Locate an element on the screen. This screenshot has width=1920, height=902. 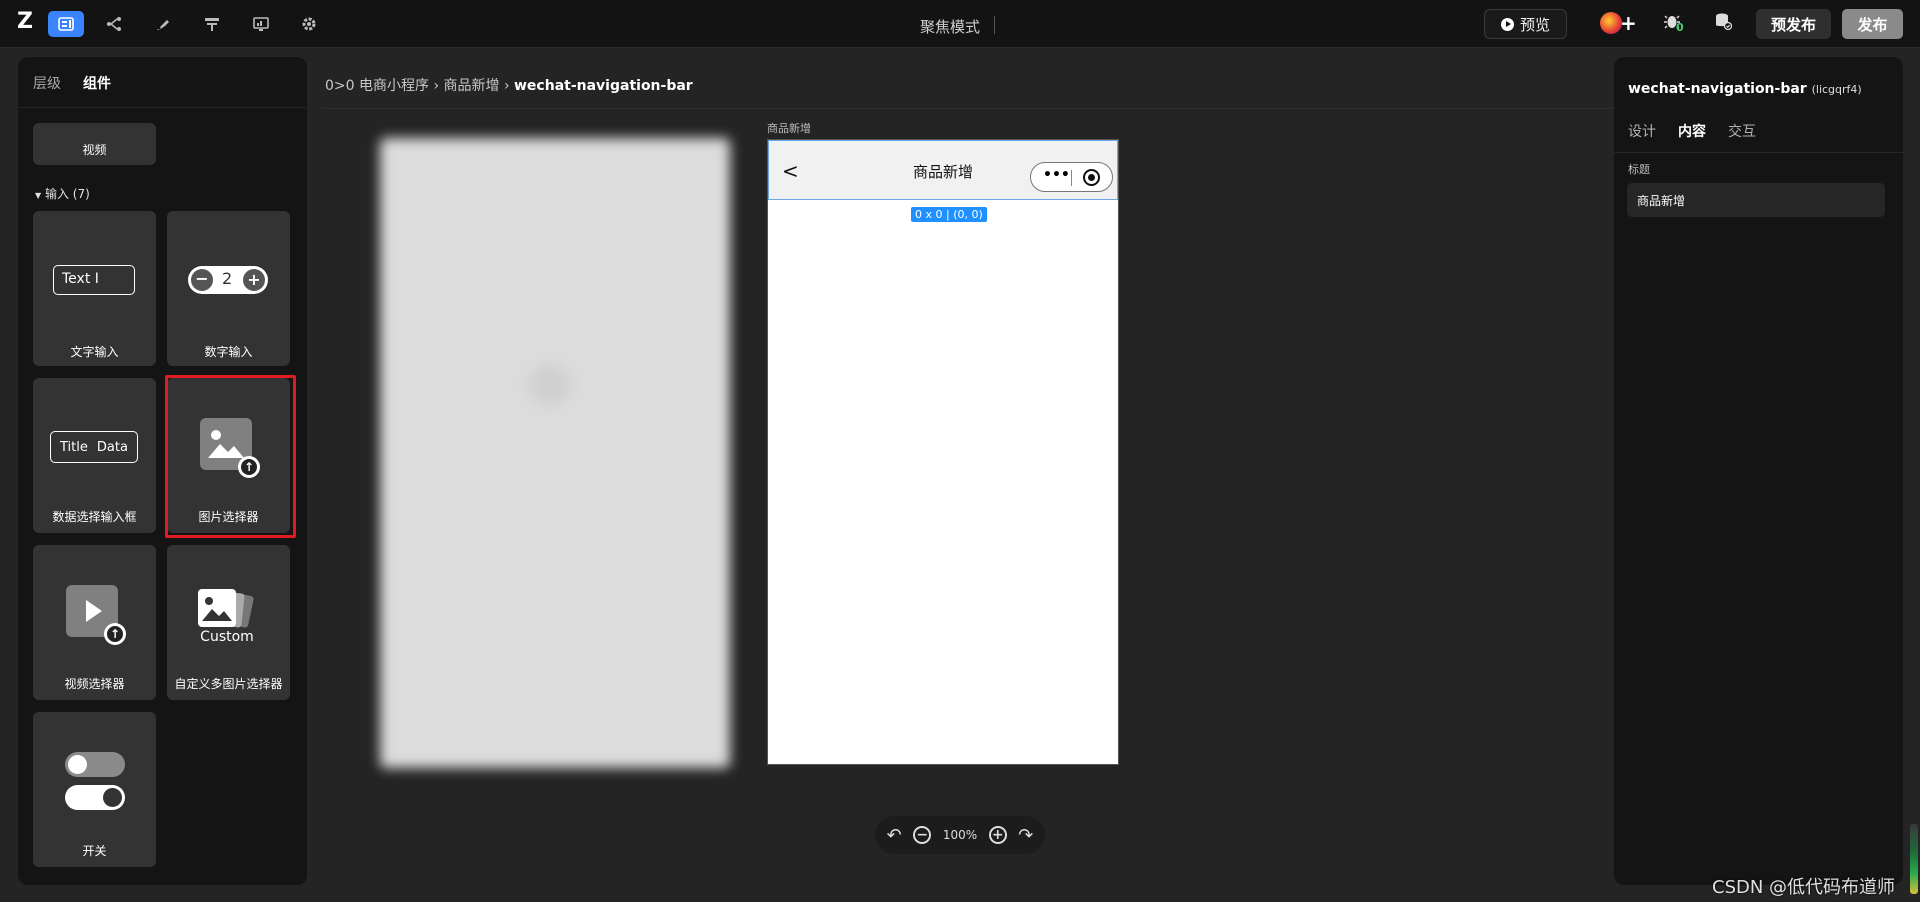
section-header-input: ▼ 输入 (7) is located at coordinates (62, 193).